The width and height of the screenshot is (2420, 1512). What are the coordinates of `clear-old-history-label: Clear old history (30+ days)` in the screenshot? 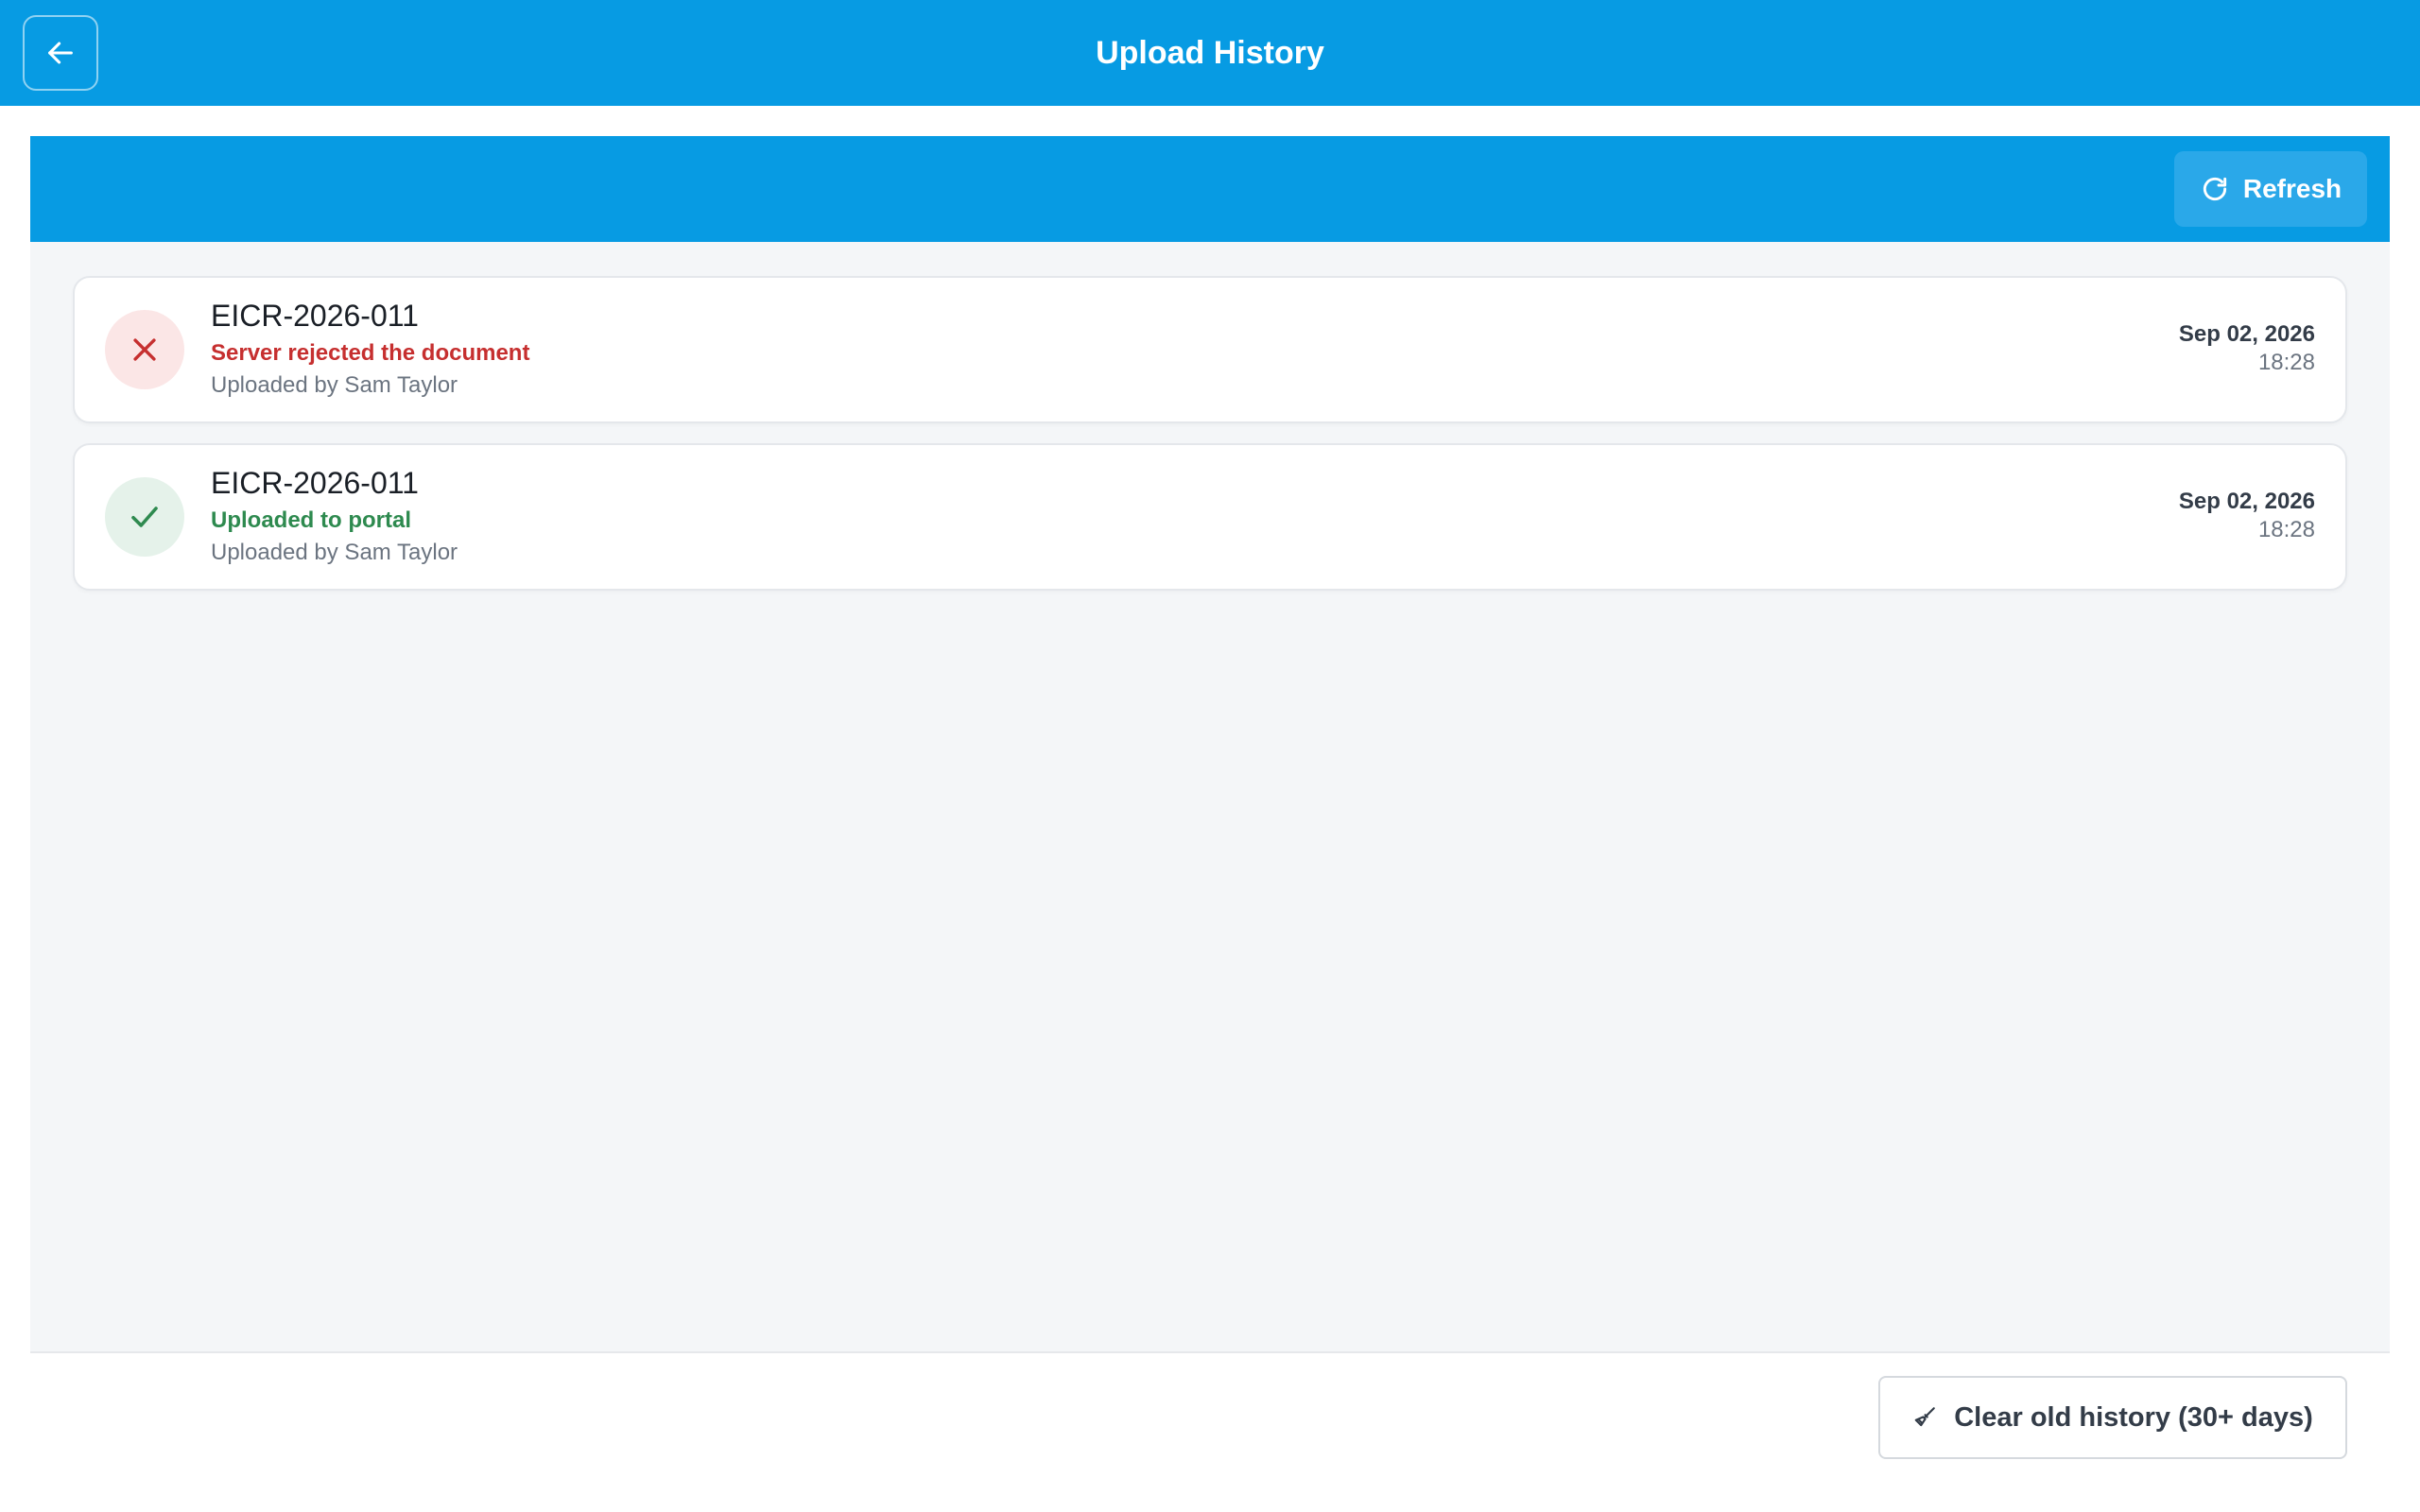 It's located at (2133, 1417).